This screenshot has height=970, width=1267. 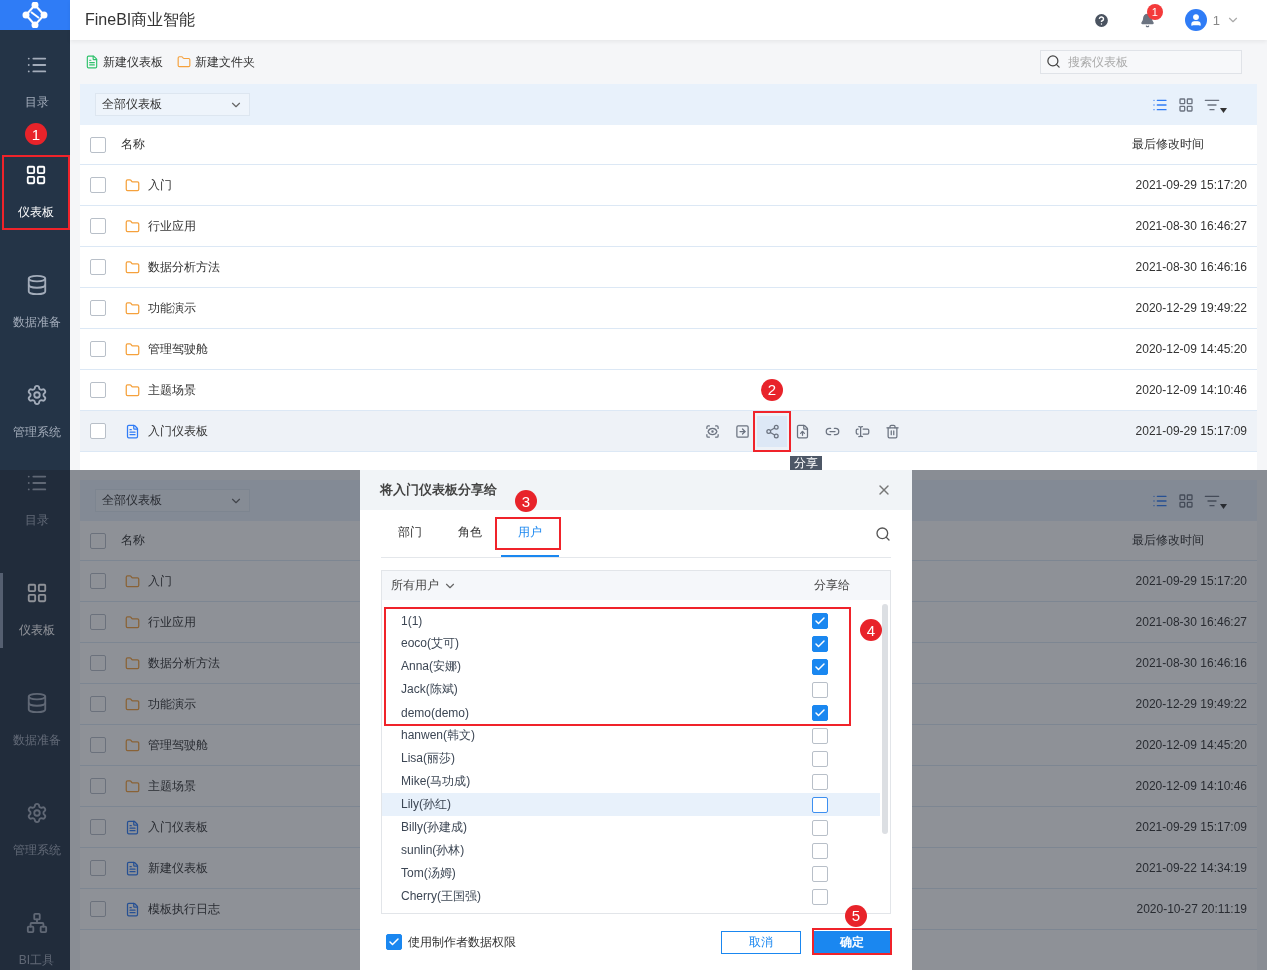 I want to click on user-name: Mike(马功成), so click(x=436, y=781).